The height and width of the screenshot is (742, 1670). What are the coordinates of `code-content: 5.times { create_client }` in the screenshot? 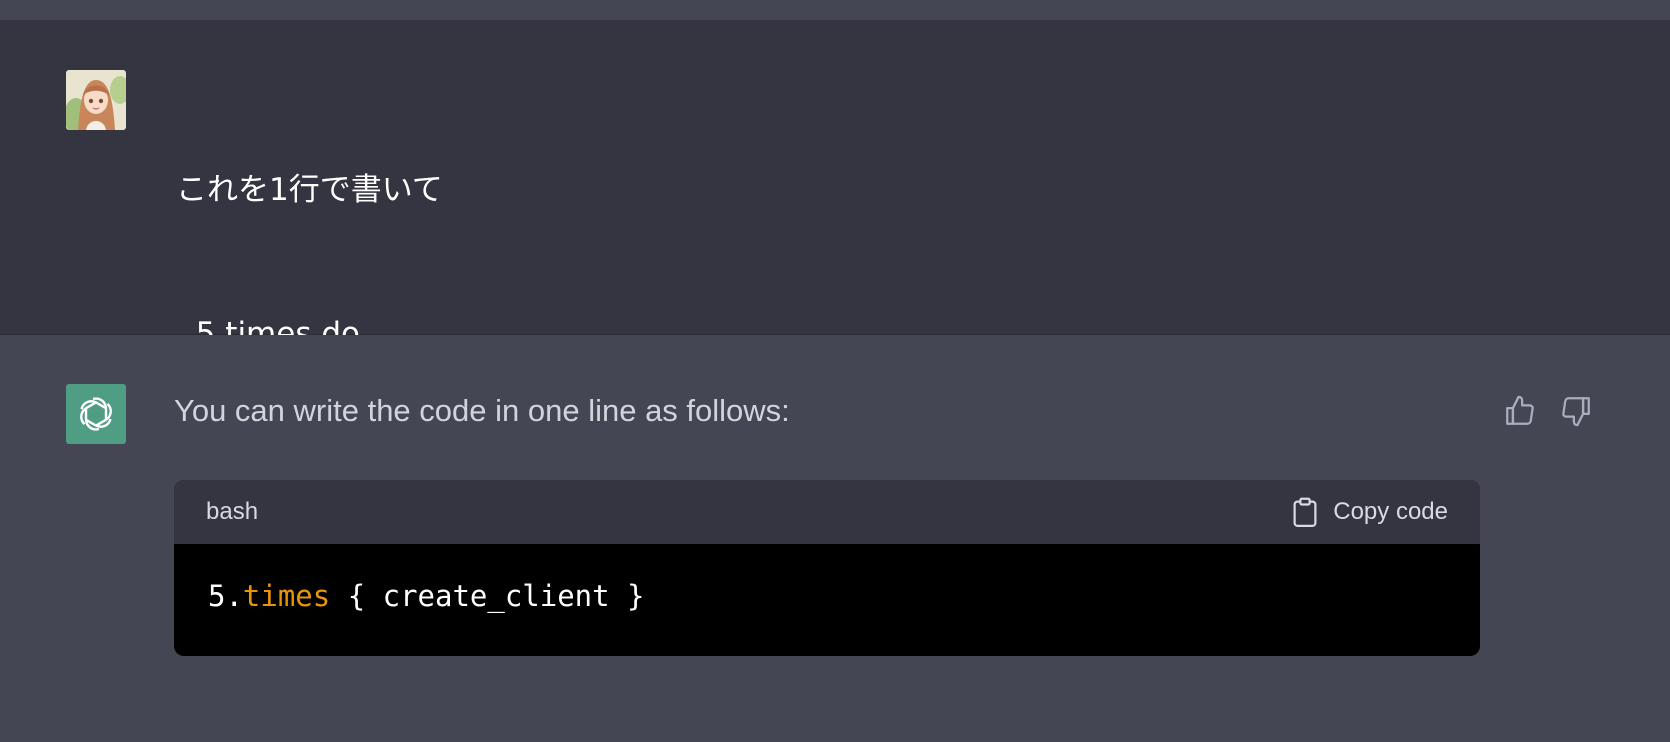 It's located at (426, 596).